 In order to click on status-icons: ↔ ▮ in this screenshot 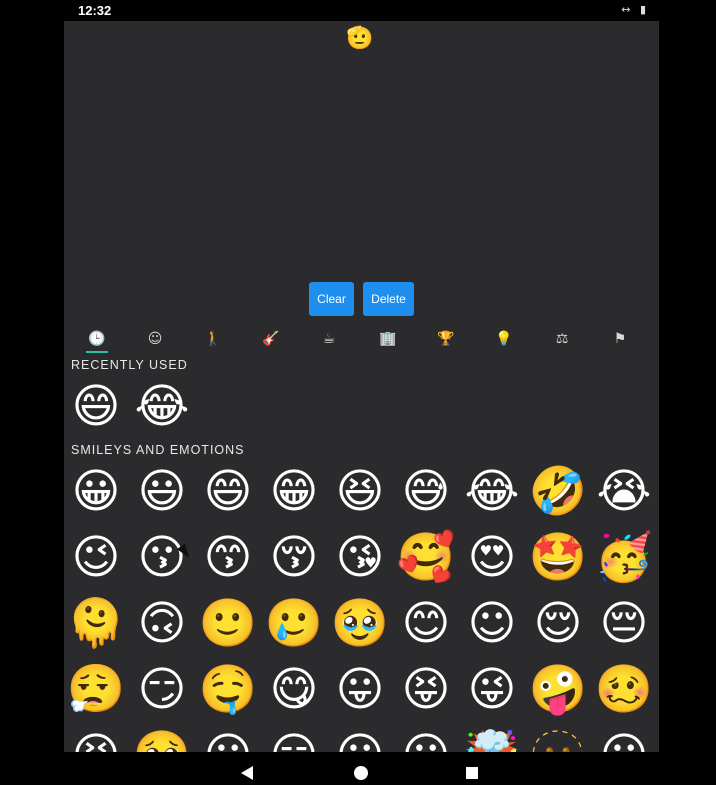, I will do `click(630, 9)`.